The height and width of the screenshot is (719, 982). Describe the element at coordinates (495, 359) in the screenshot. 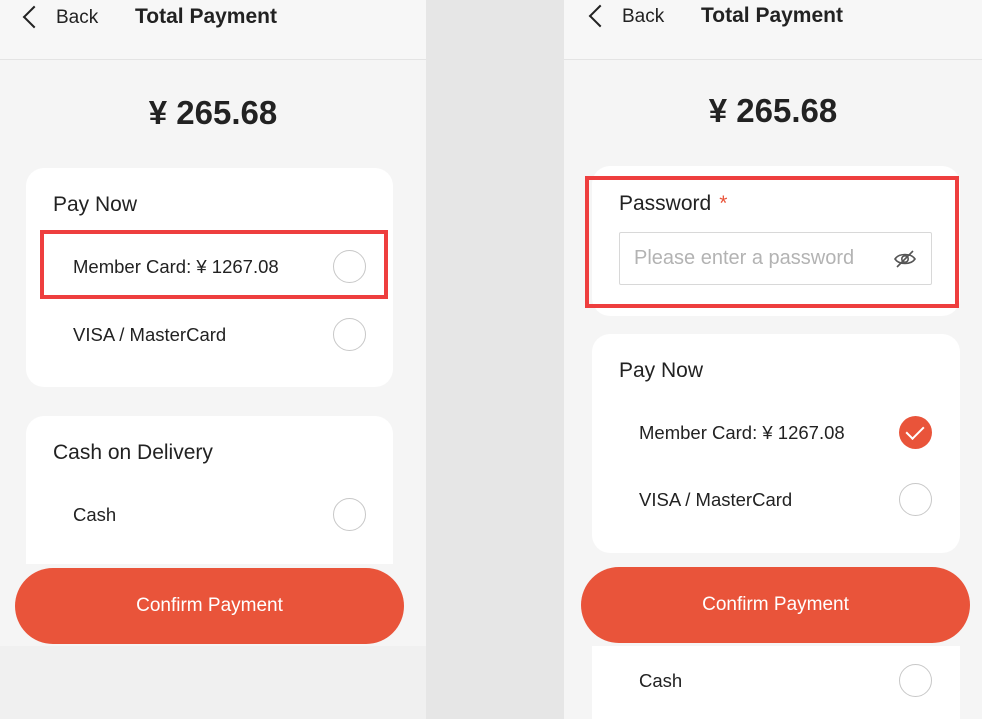

I see `screen-divider` at that location.